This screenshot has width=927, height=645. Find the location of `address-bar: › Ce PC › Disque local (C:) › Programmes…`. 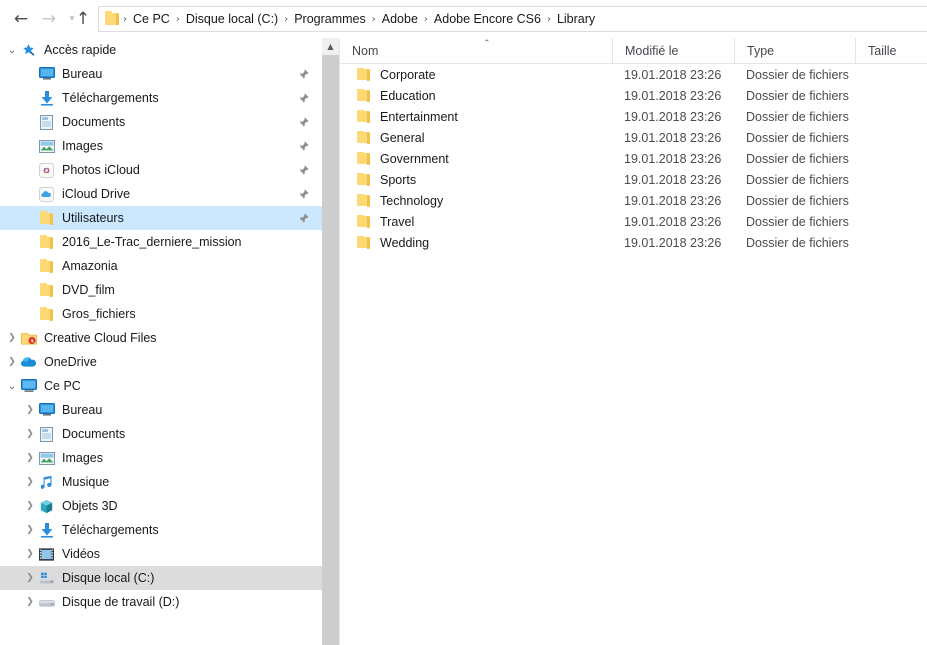

address-bar: › Ce PC › Disque local (C:) › Programmes… is located at coordinates (512, 19).